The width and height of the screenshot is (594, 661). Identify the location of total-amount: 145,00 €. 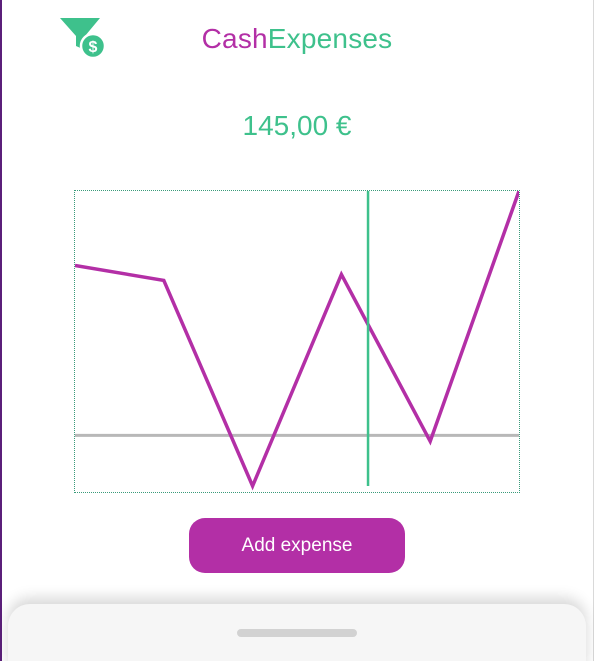
(297, 125).